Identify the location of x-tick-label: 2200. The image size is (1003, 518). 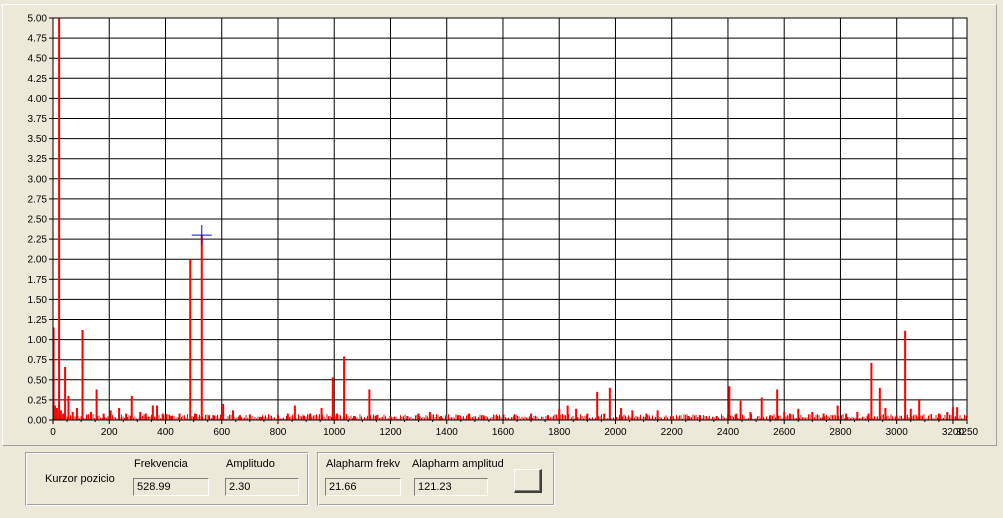
(672, 432).